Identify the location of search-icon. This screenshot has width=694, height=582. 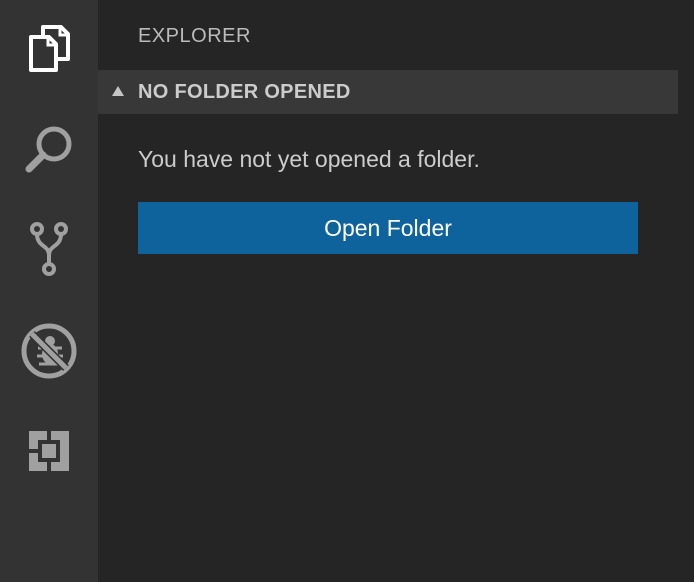
(48, 149).